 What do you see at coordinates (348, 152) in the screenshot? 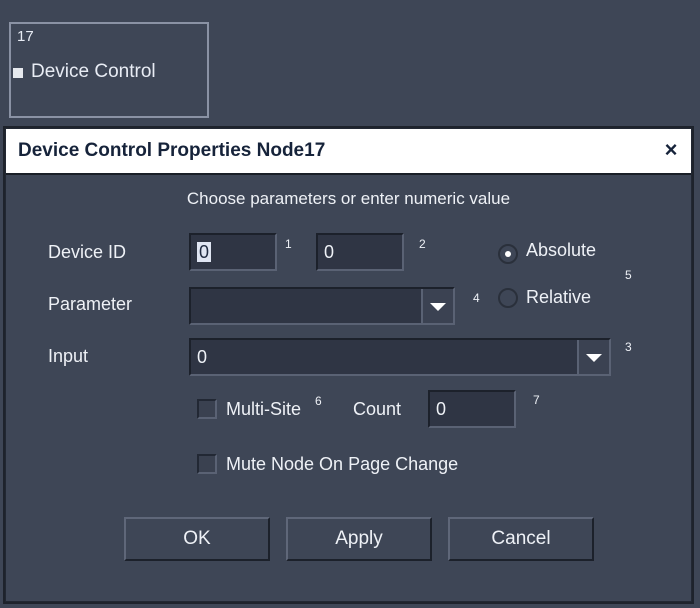
I see `dialog-titlebar: Device Control Properties Node17 ×` at bounding box center [348, 152].